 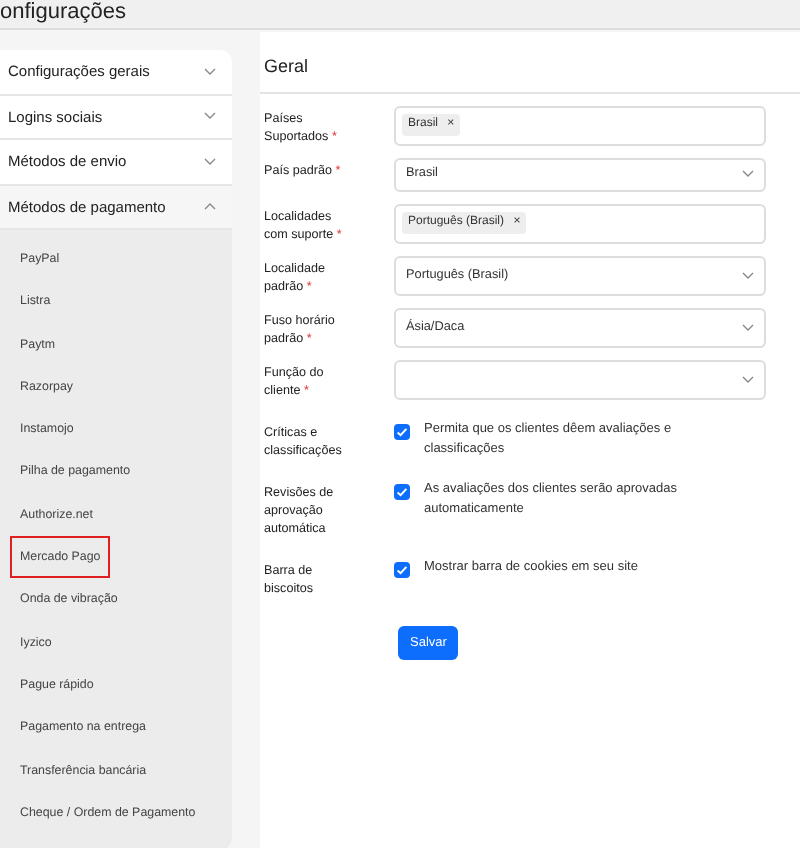 What do you see at coordinates (580, 379) in the screenshot?
I see `select-field` at bounding box center [580, 379].